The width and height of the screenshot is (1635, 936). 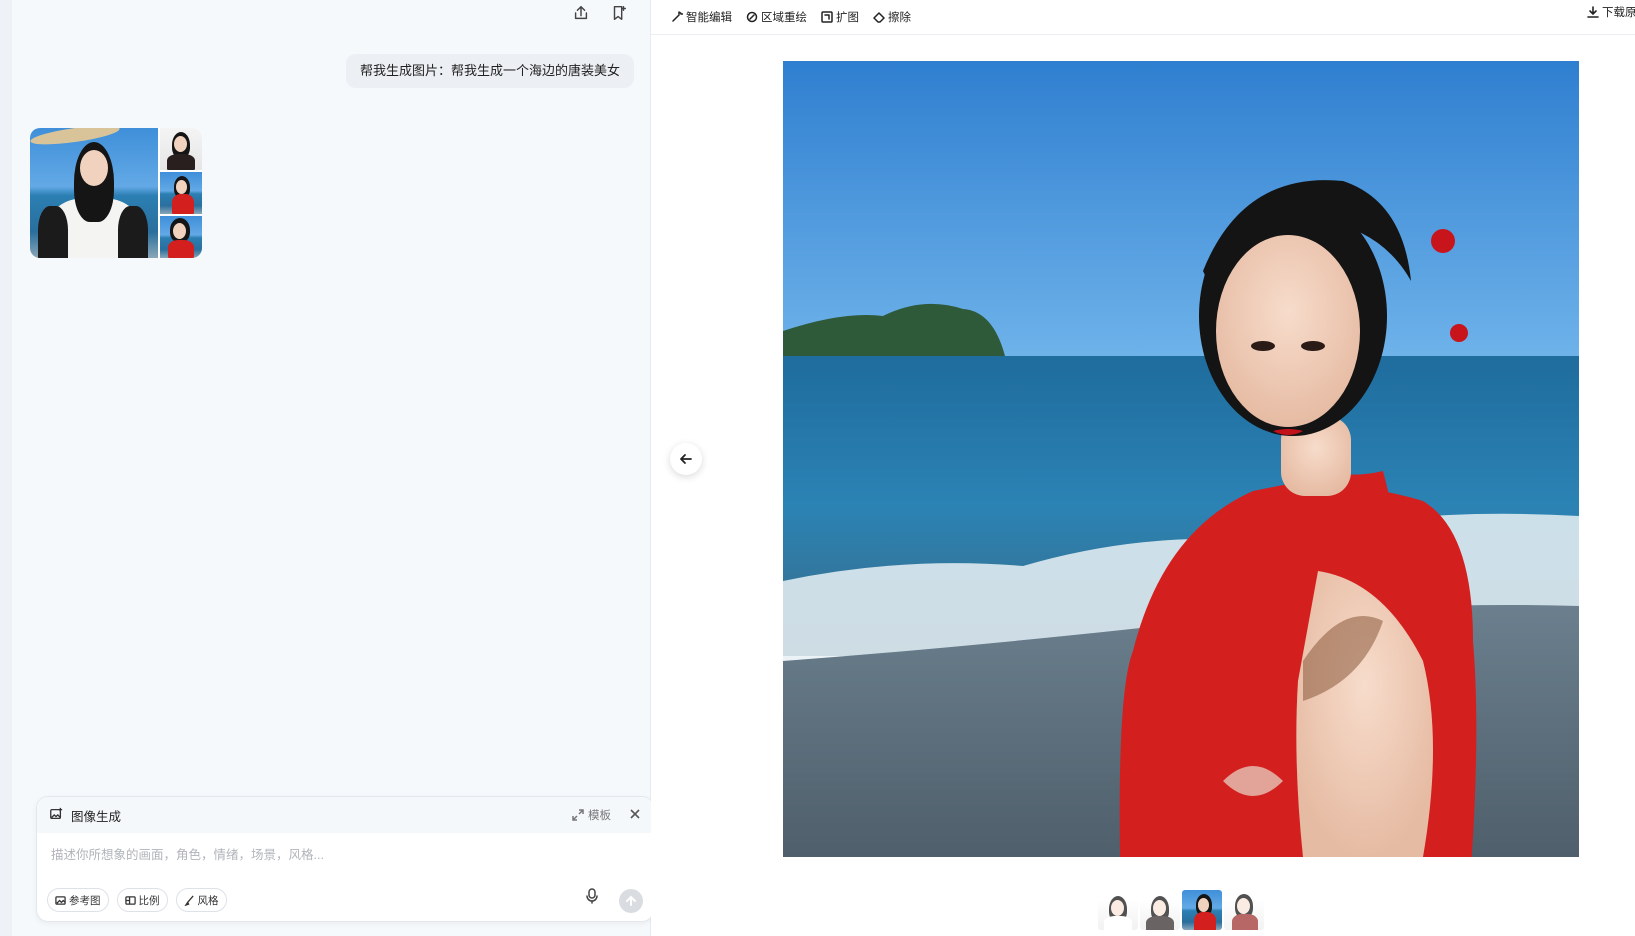 I want to click on erase-label: 擦除, so click(x=899, y=18).